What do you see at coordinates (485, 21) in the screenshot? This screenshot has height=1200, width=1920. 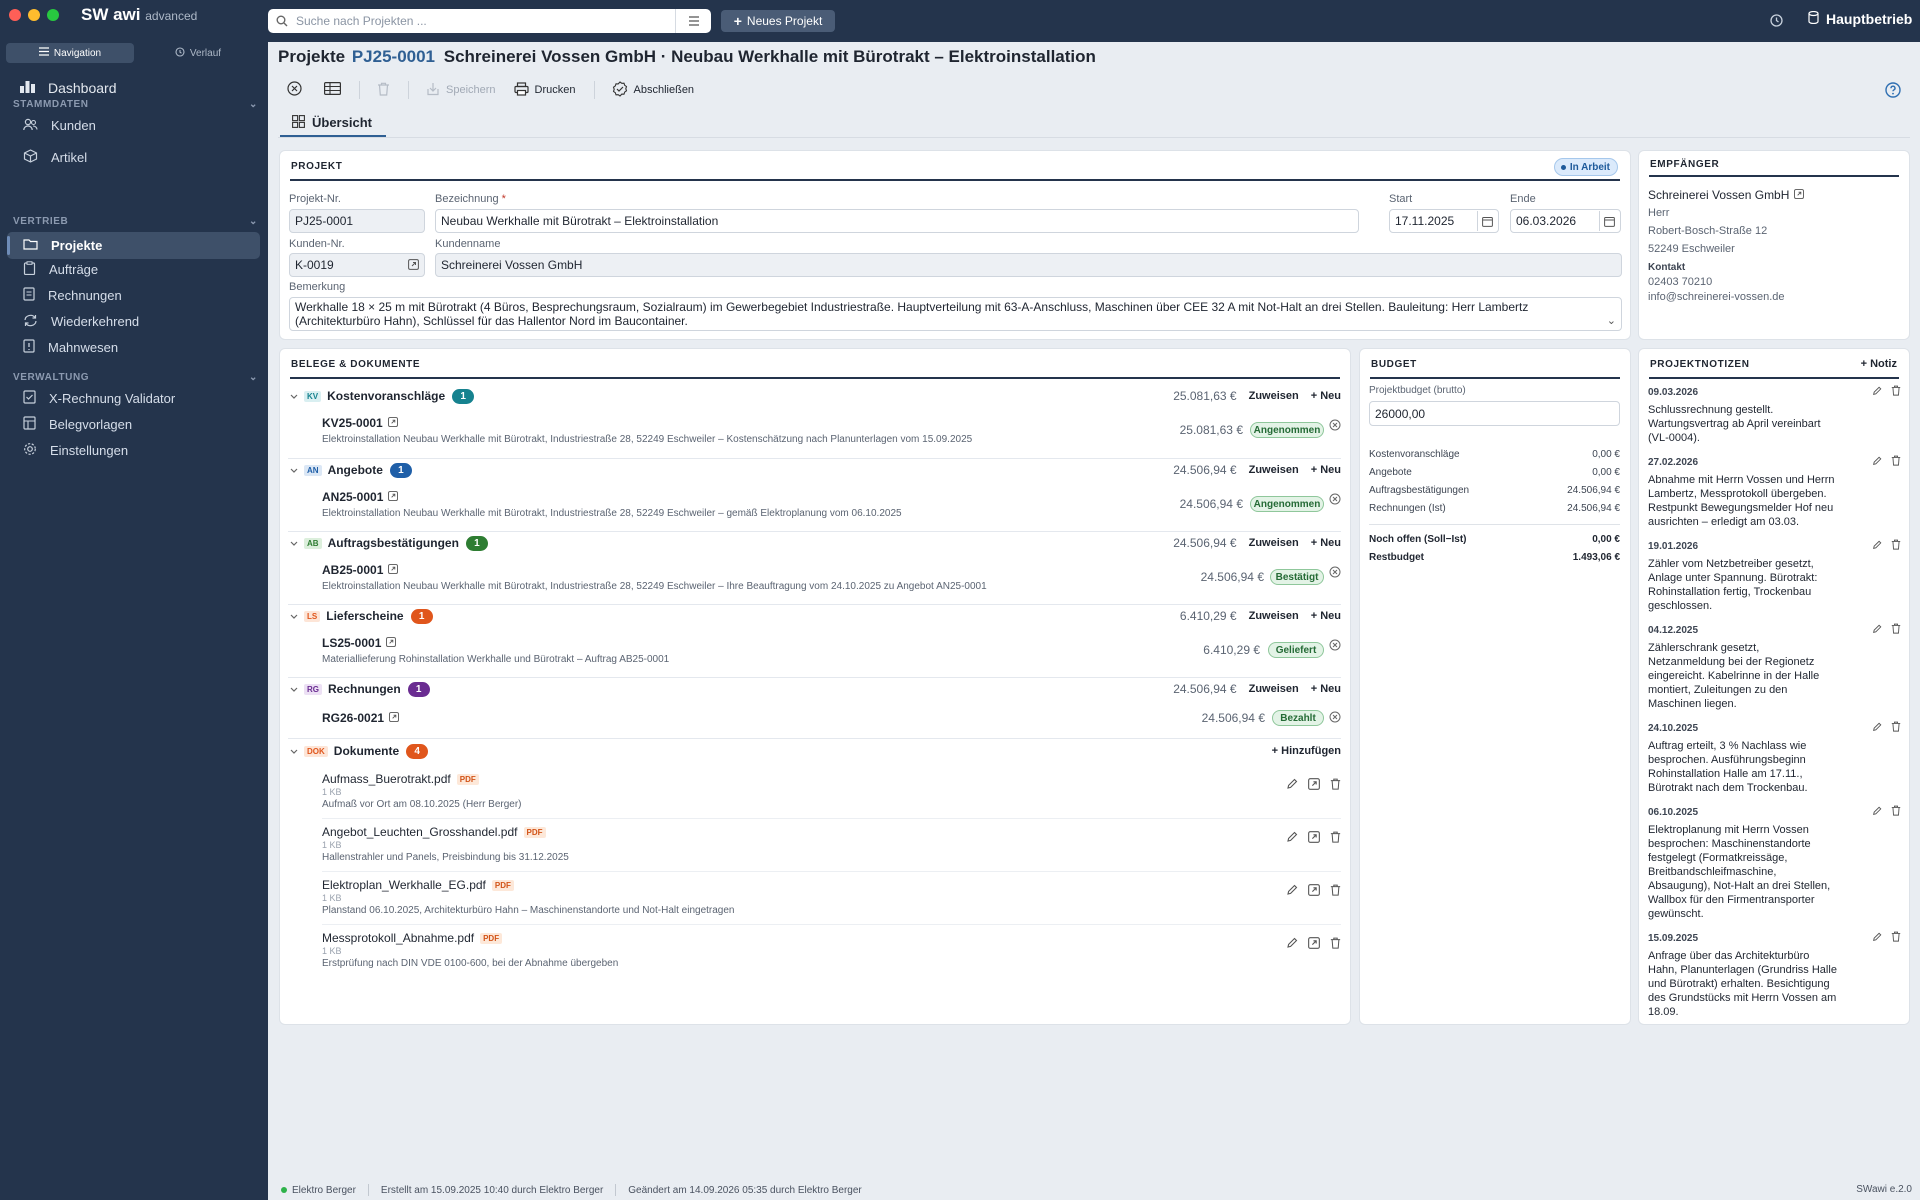 I see `search-input` at bounding box center [485, 21].